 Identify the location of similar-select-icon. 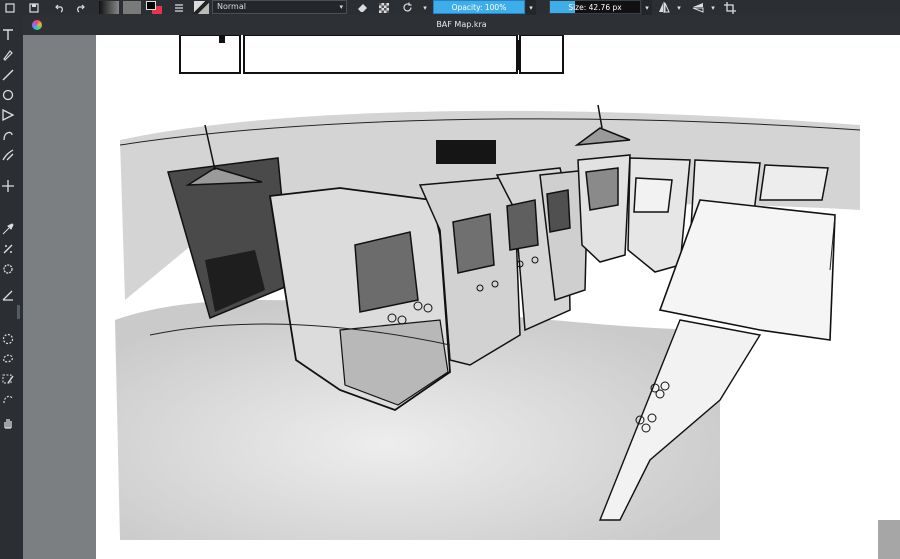
(8, 379).